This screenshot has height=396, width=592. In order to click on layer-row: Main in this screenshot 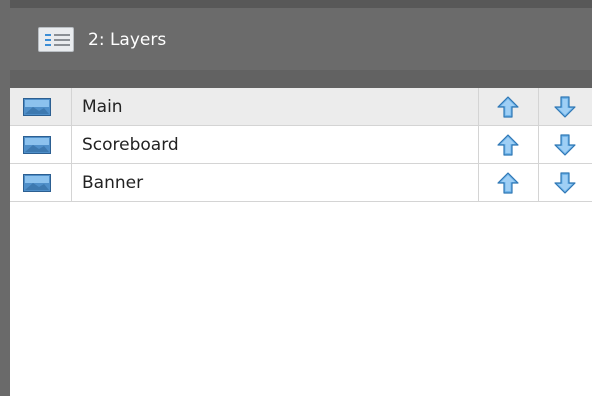, I will do `click(301, 107)`.